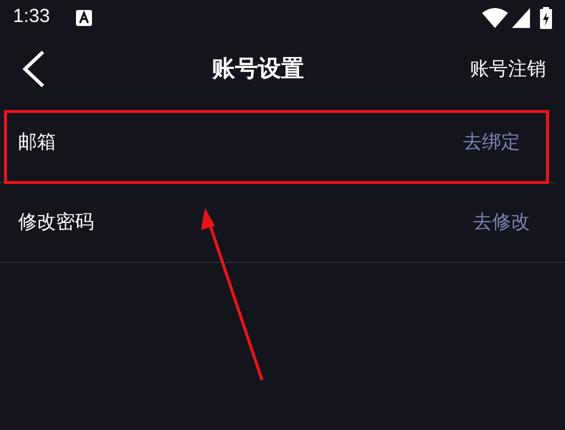 This screenshot has width=565, height=430. I want to click on app-notification-icon, so click(84, 18).